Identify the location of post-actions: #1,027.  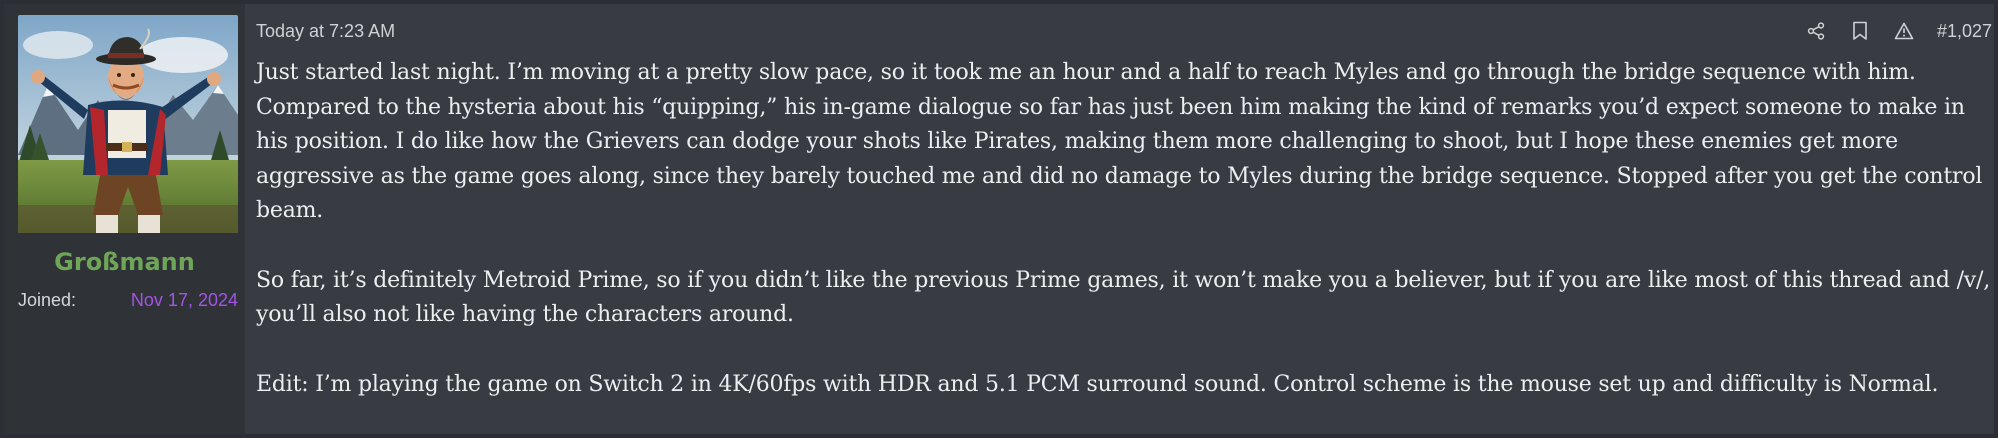
(1899, 31).